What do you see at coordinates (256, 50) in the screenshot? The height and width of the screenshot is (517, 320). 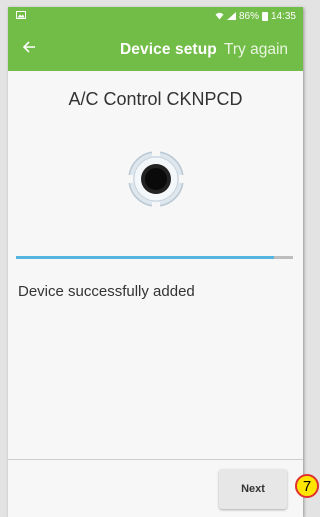 I see `try-again-button: Try again` at bounding box center [256, 50].